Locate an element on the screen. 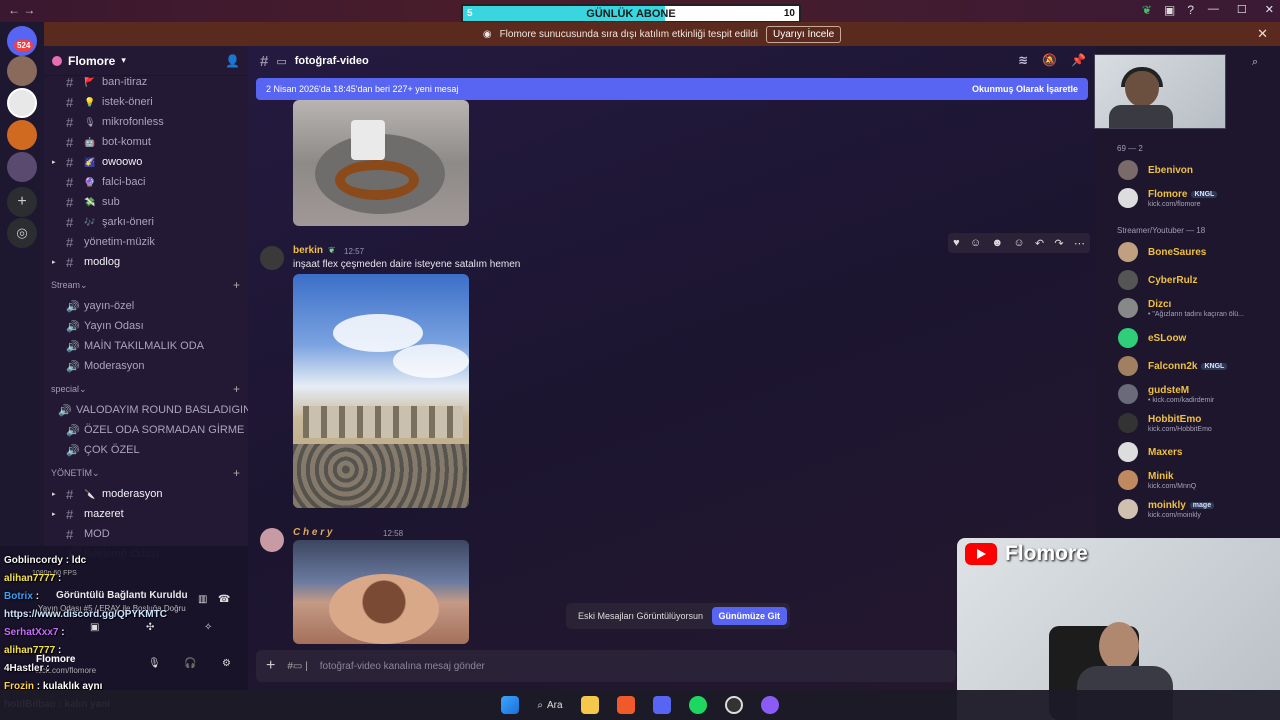 The image size is (1280, 720). avatar is located at coordinates (272, 258).